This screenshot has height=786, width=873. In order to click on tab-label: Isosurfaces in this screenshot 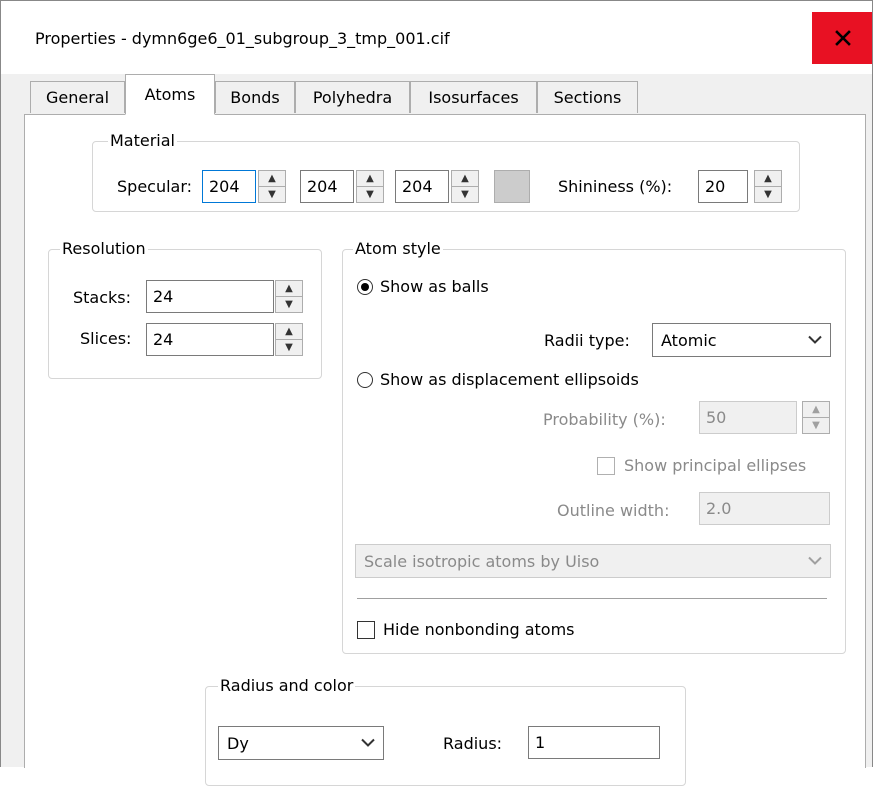, I will do `click(473, 97)`.